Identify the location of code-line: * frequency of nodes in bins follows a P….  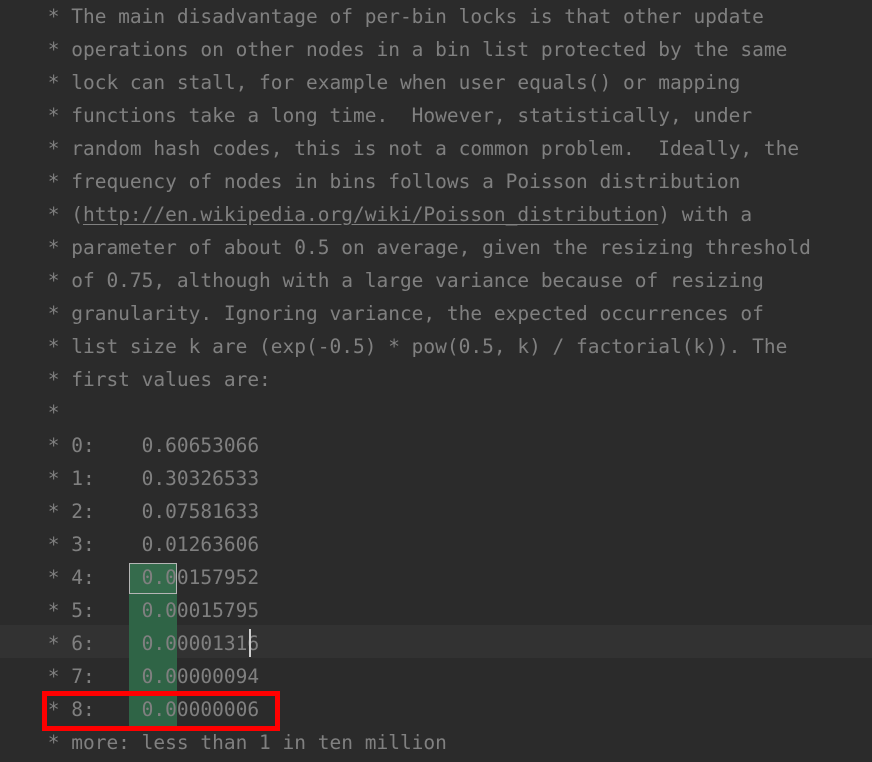
(388, 181).